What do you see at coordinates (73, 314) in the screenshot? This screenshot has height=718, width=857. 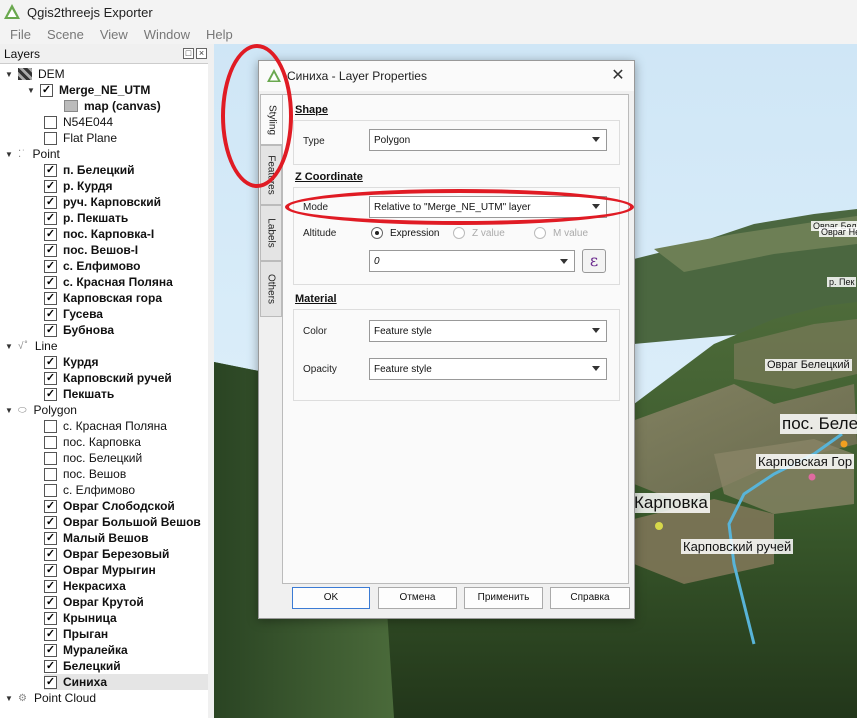 I see `layer-item: ✓ Гусева` at bounding box center [73, 314].